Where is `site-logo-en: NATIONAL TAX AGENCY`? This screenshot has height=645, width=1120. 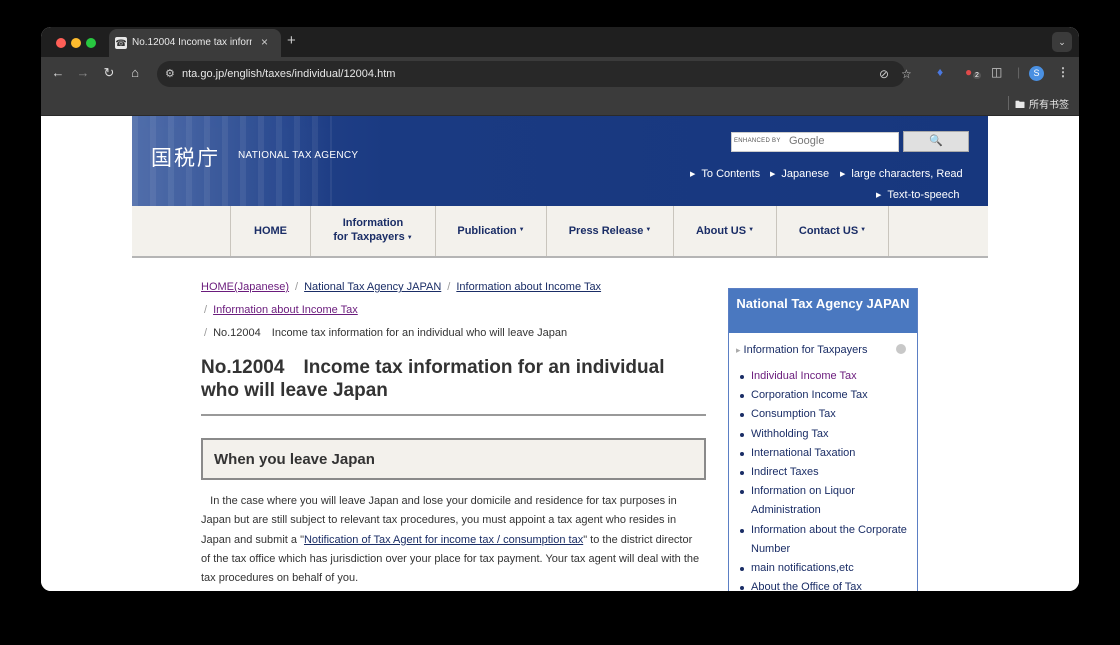 site-logo-en: NATIONAL TAX AGENCY is located at coordinates (298, 155).